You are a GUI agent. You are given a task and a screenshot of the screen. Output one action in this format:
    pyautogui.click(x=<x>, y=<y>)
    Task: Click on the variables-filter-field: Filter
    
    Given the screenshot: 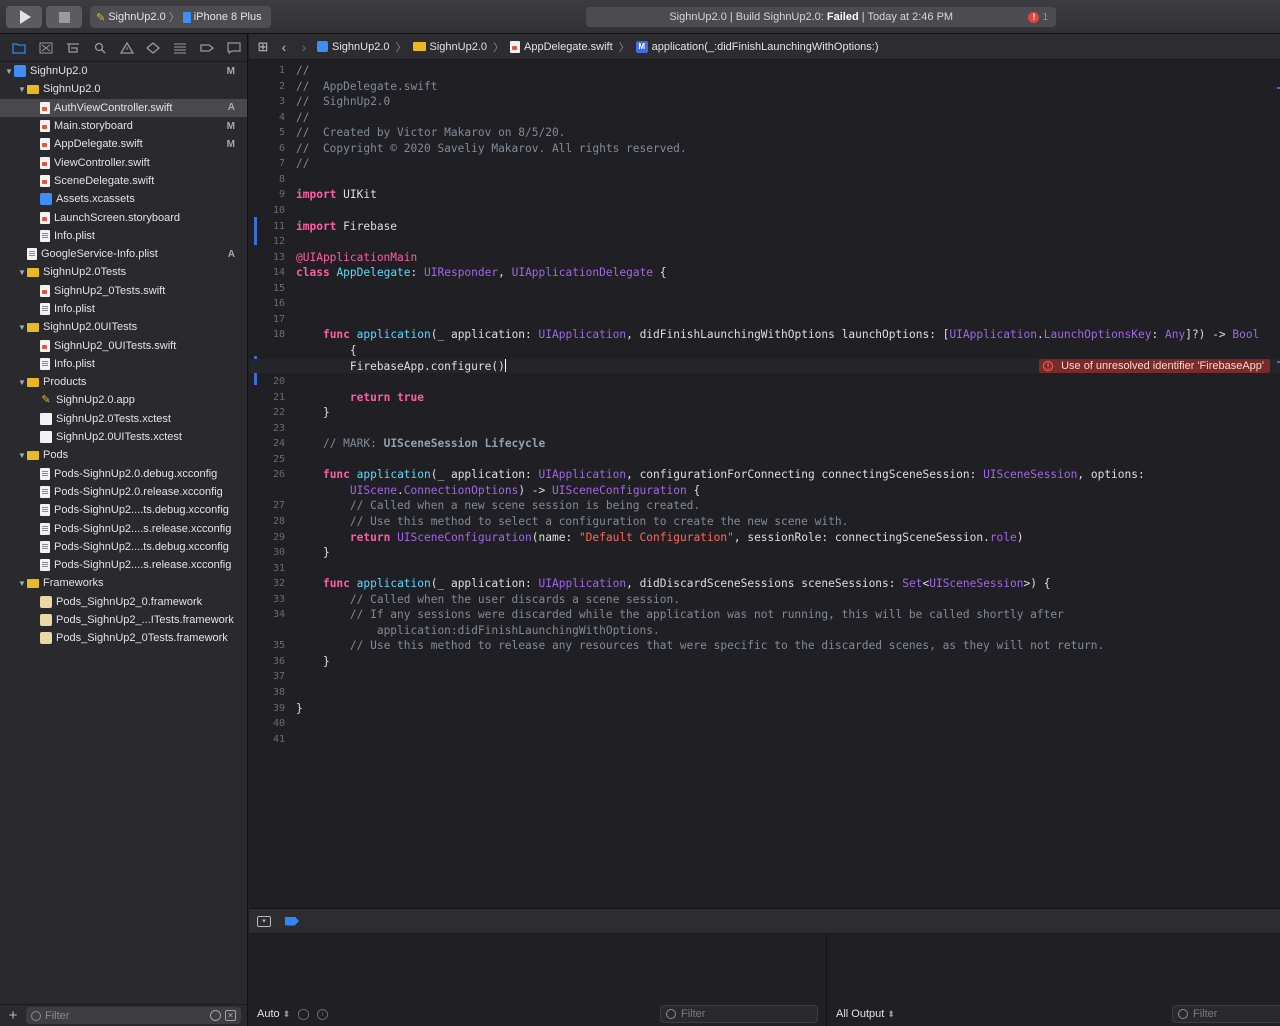 What is the action you would take?
    pyautogui.click(x=739, y=1014)
    